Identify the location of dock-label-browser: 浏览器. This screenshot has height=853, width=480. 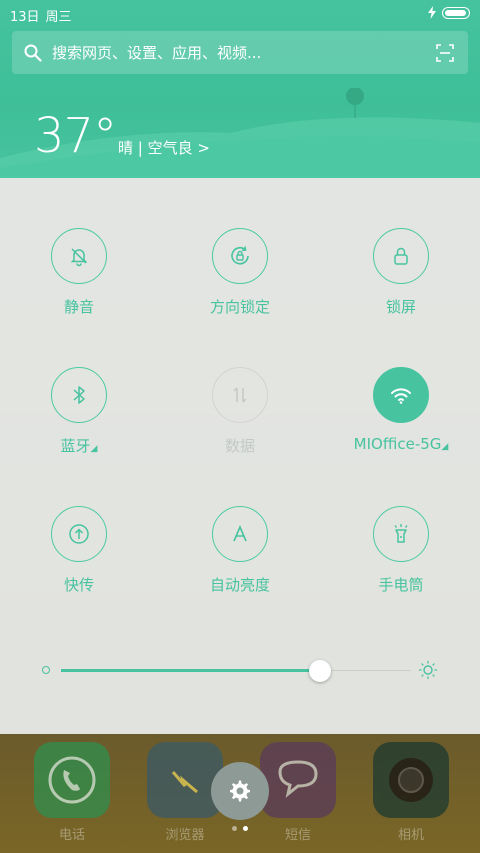
(185, 835).